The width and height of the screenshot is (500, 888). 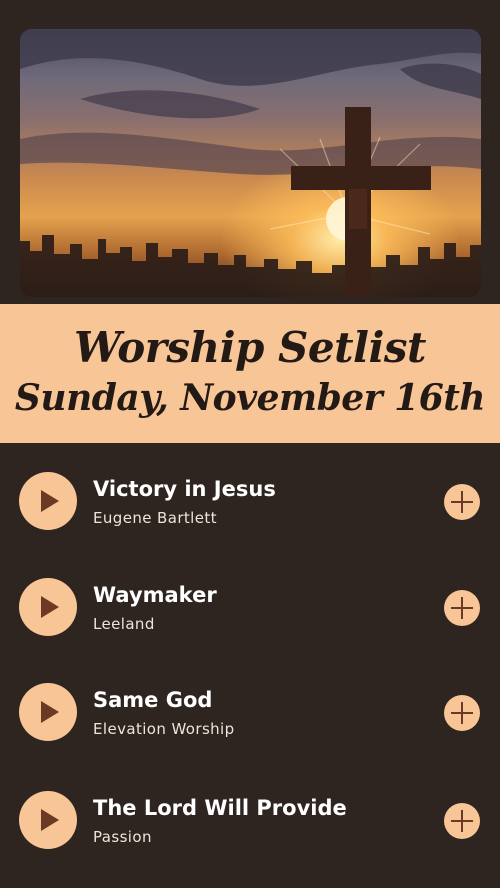 What do you see at coordinates (250, 618) in the screenshot?
I see `song-item: Waymaker Leeland` at bounding box center [250, 618].